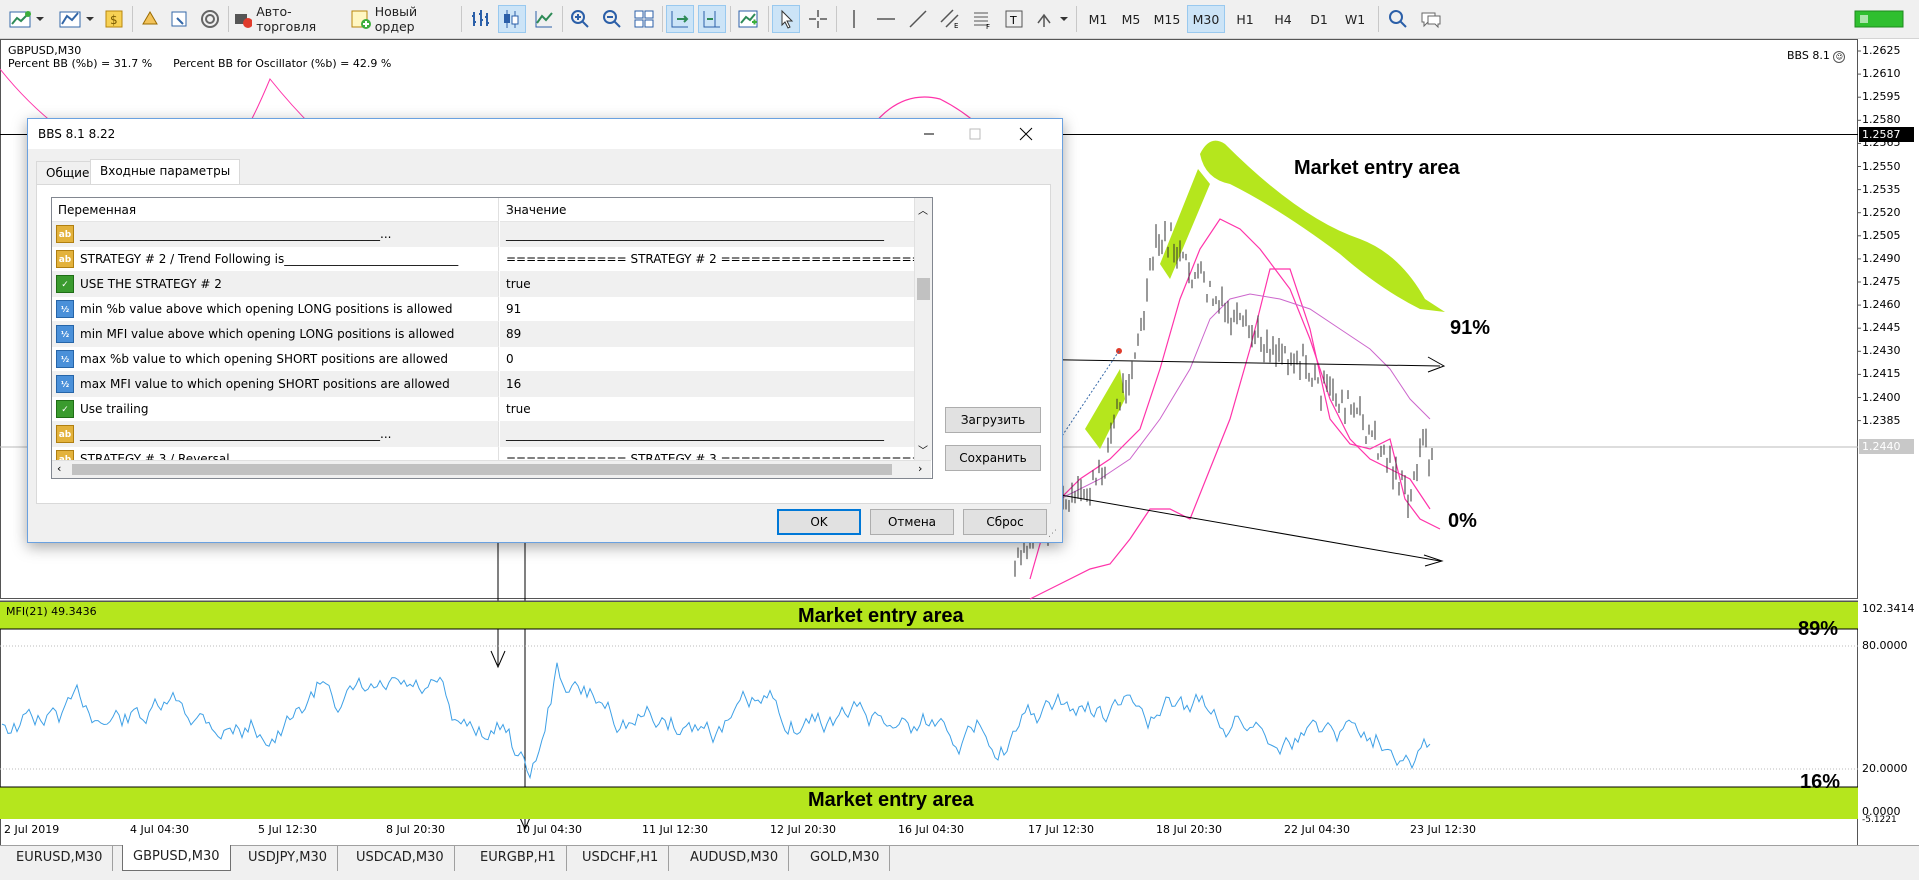 This screenshot has width=1919, height=880. I want to click on maximize-button, so click(975, 134).